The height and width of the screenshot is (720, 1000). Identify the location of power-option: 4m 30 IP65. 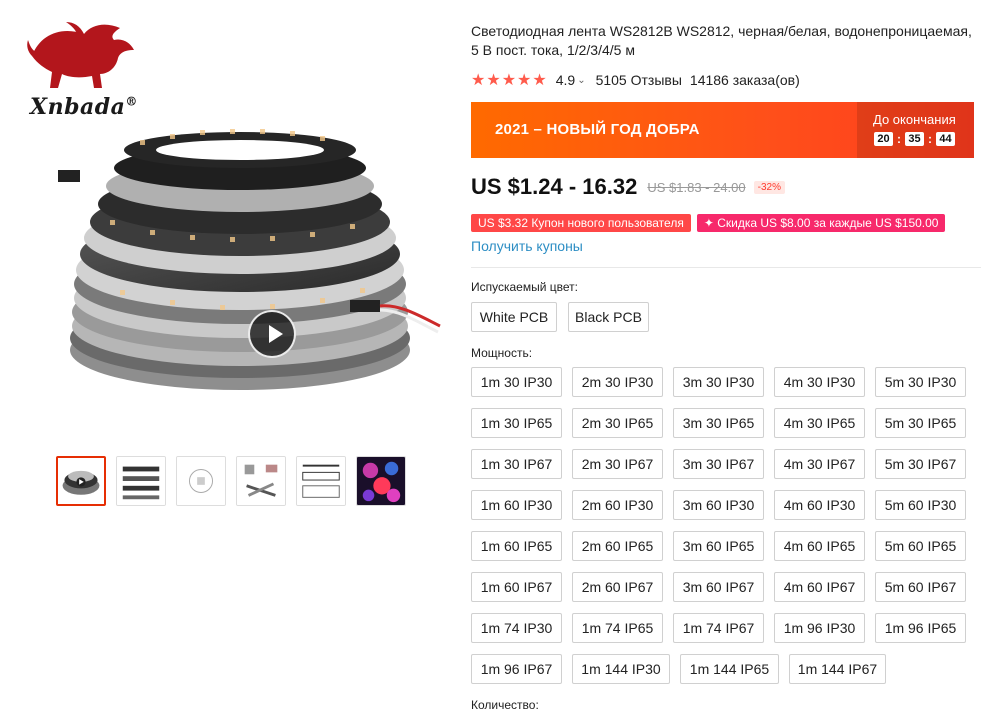
(819, 423).